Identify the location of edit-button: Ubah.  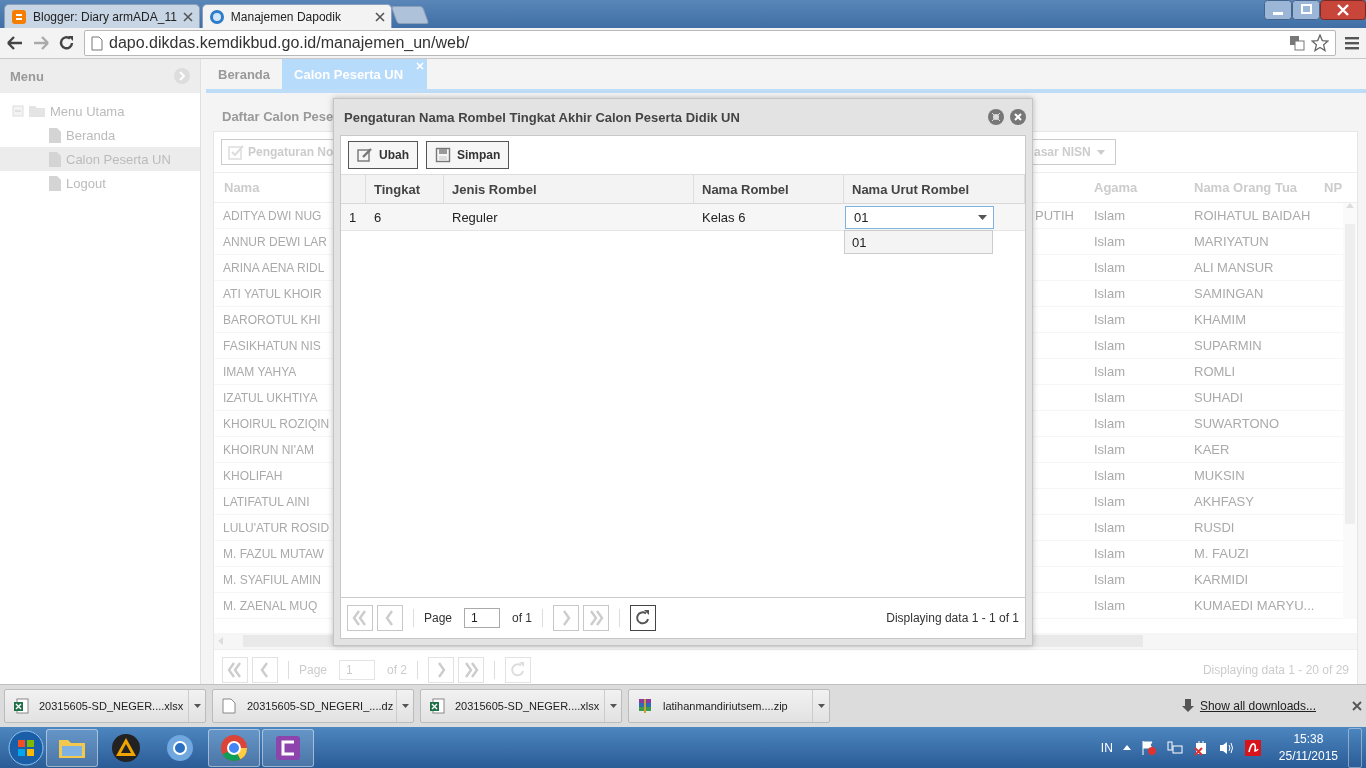
(383, 155).